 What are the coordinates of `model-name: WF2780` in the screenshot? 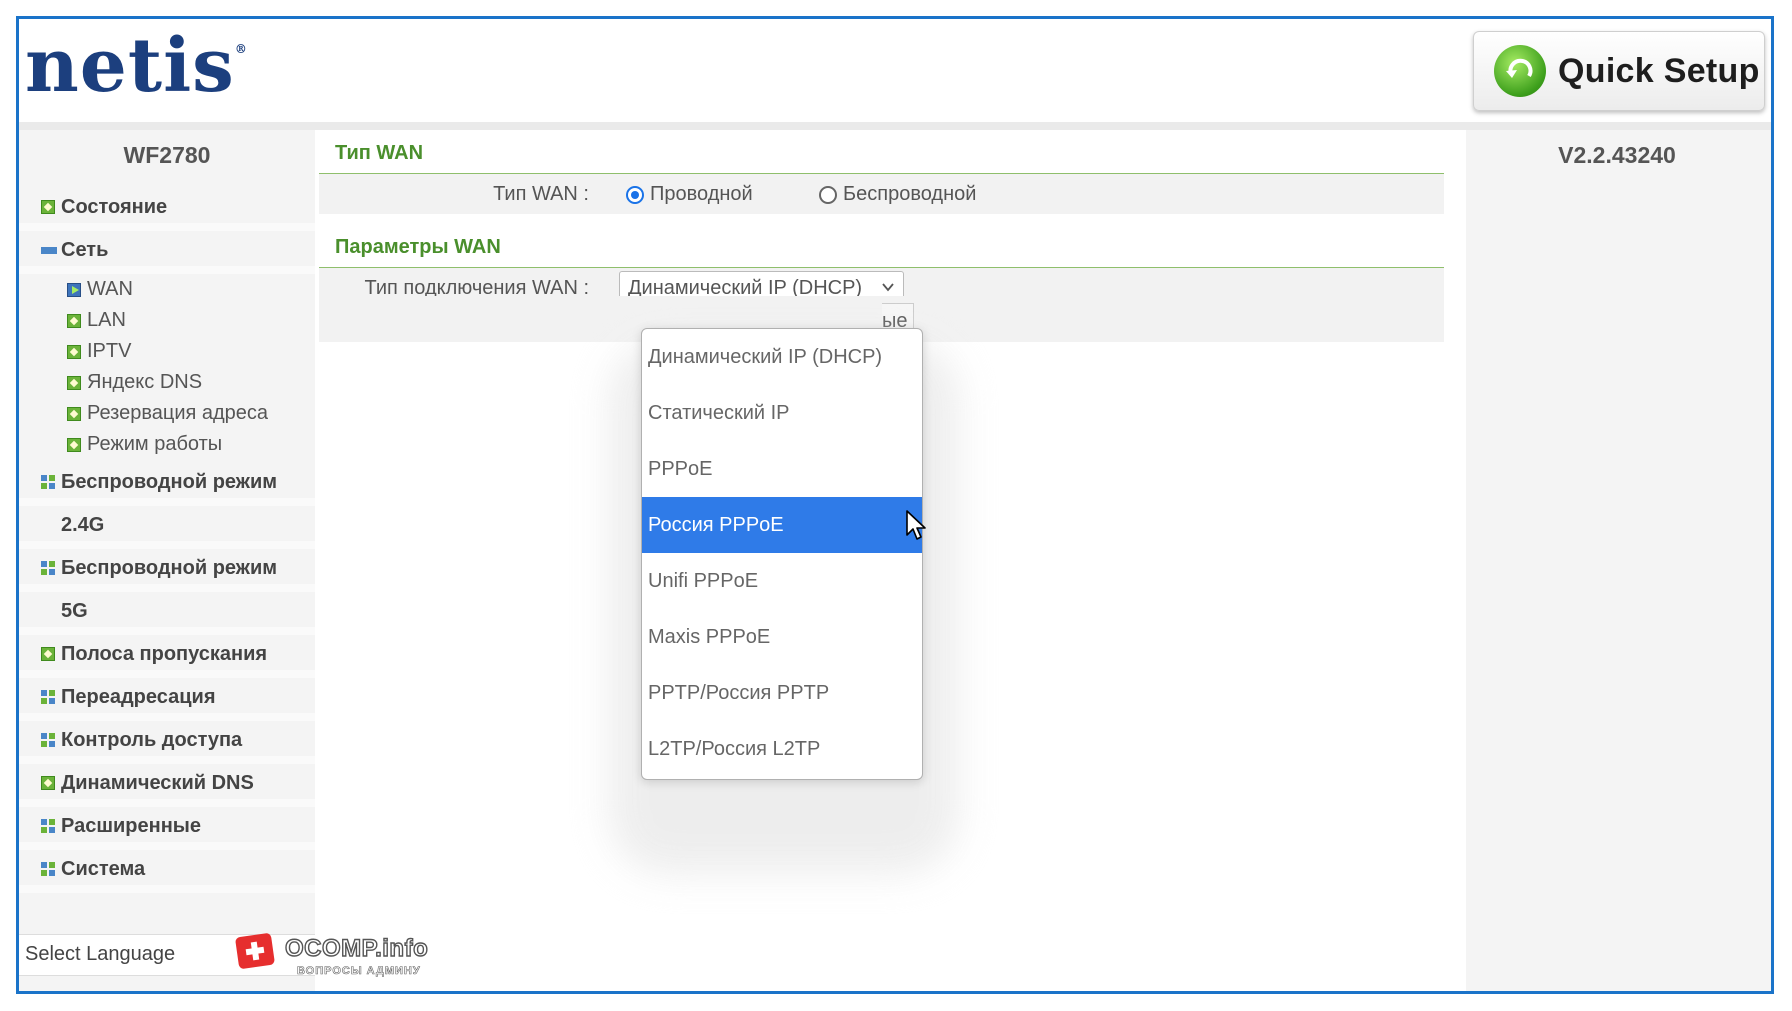 It's located at (167, 155).